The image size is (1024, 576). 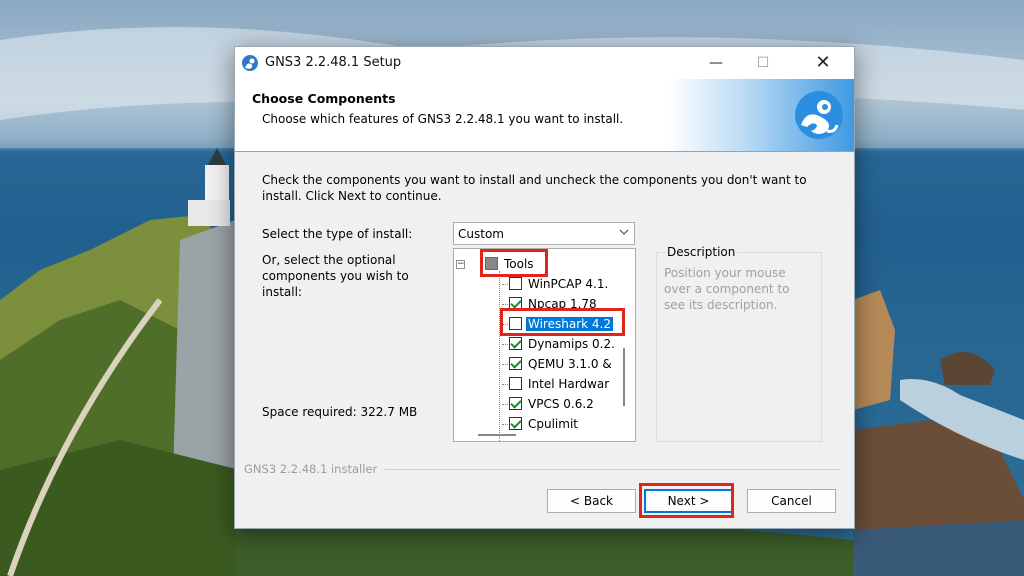 I want to click on tree-item-label: WinPCAP 4.1., so click(x=568, y=284).